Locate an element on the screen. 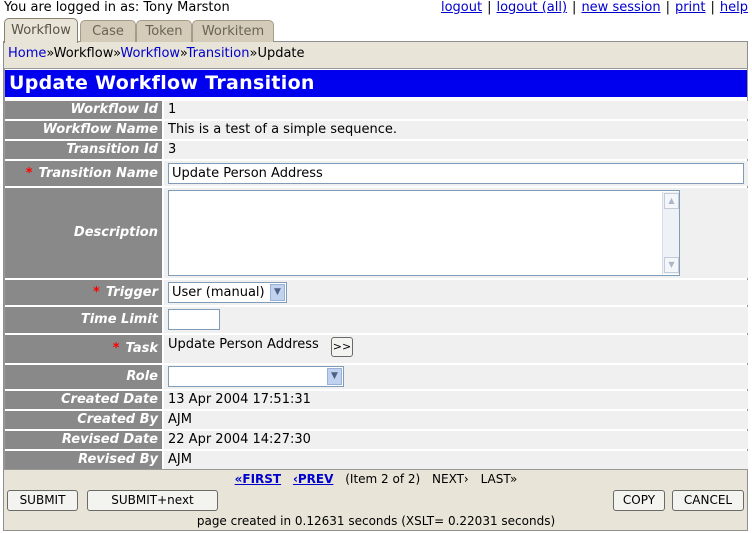 This screenshot has height=533, width=752. revised-by-value: AJM is located at coordinates (456, 460).